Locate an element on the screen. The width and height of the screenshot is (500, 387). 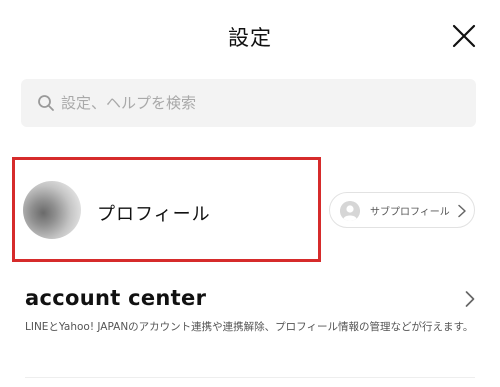
profile-label: プロフィール is located at coordinates (154, 214).